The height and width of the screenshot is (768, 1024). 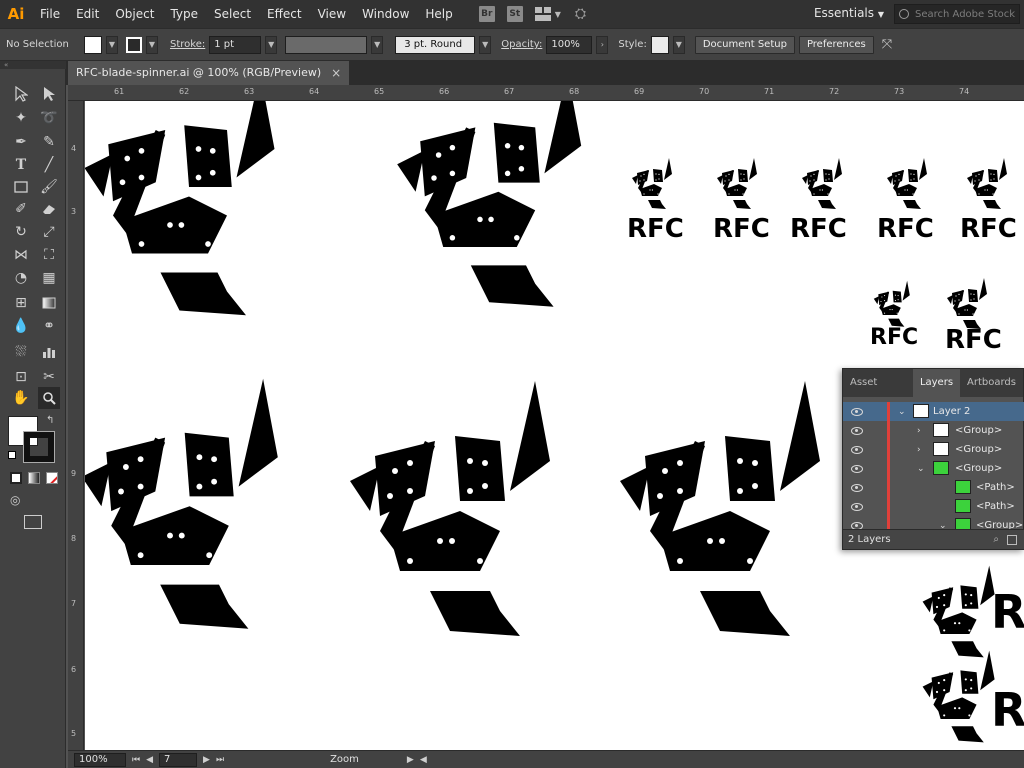 I want to click on gradient-tool-icon, so click(x=49, y=303).